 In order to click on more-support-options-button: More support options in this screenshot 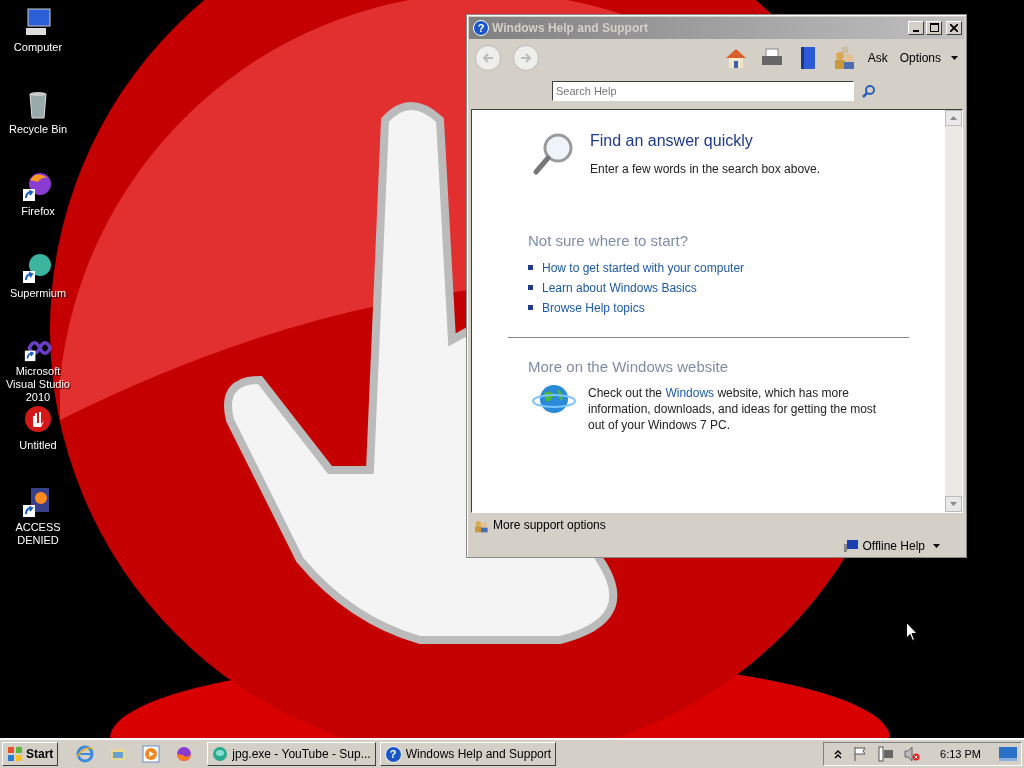, I will do `click(539, 525)`.